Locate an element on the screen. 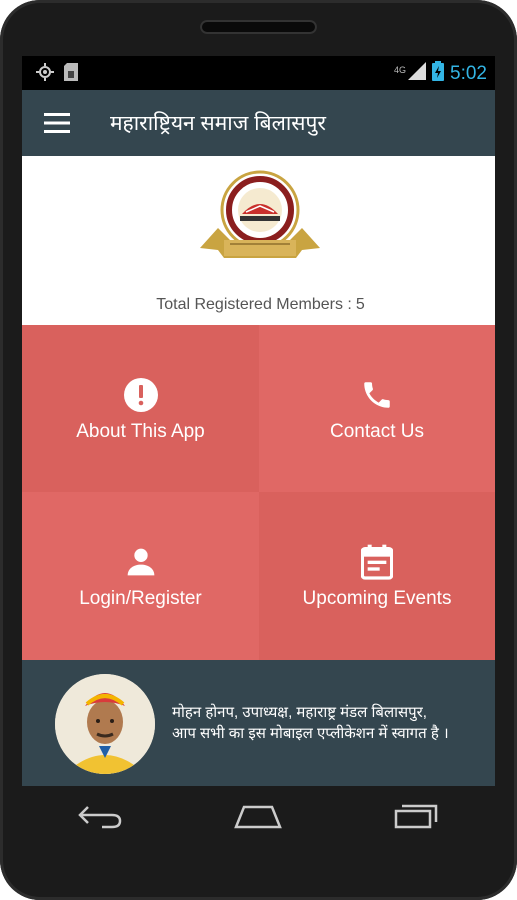 The width and height of the screenshot is (517, 900). upcoming-events-label: Upcoming Events is located at coordinates (377, 598).